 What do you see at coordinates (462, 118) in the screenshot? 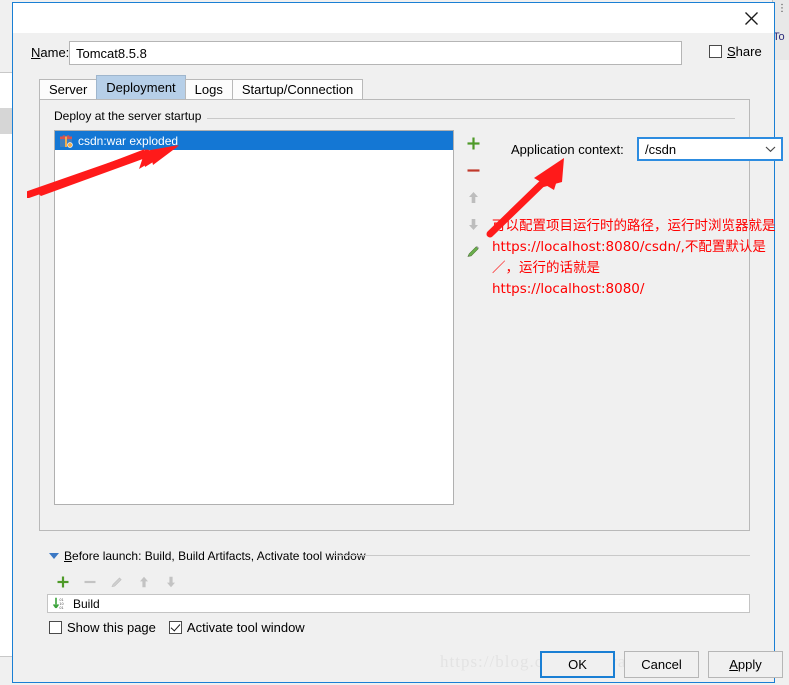
I see `group-separator` at bounding box center [462, 118].